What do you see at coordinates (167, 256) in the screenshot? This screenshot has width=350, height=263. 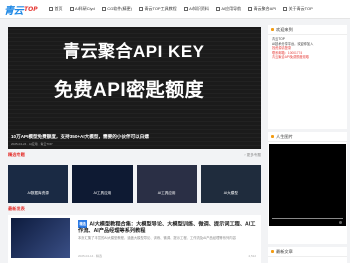 I see `post-meta: 2025-04-14 · 精选 2,512` at bounding box center [167, 256].